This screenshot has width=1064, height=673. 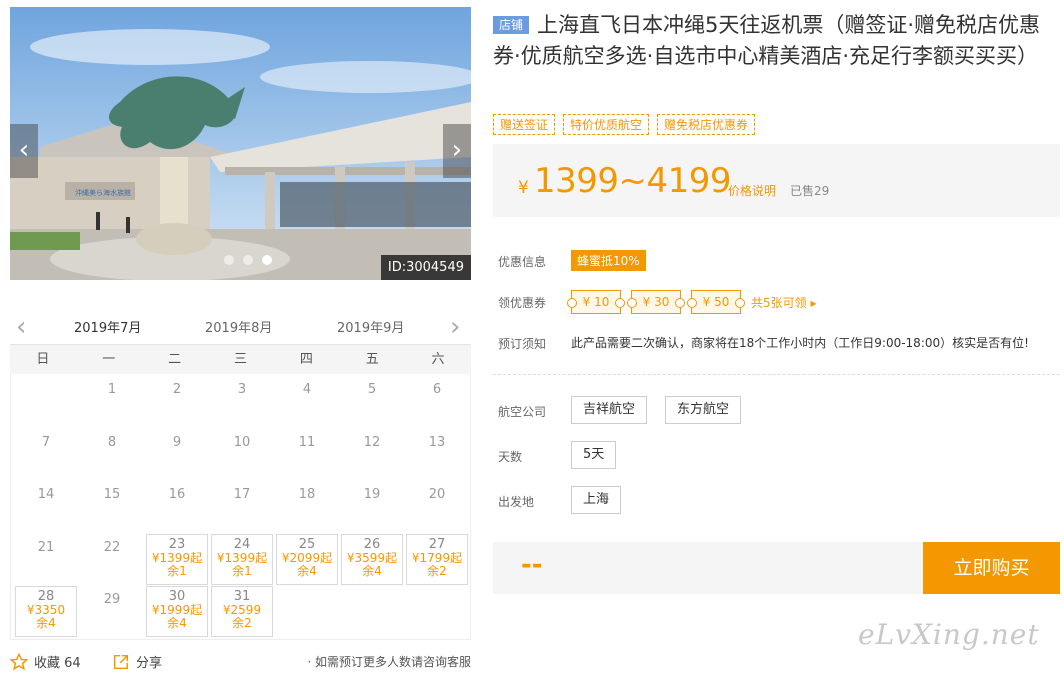 What do you see at coordinates (112, 559) in the screenshot?
I see `calendar-day: 22` at bounding box center [112, 559].